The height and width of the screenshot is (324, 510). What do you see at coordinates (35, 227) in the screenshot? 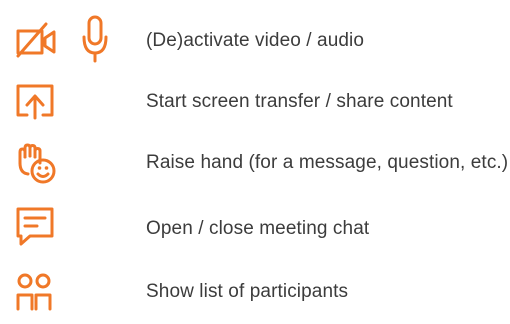
I see `chat-icon` at bounding box center [35, 227].